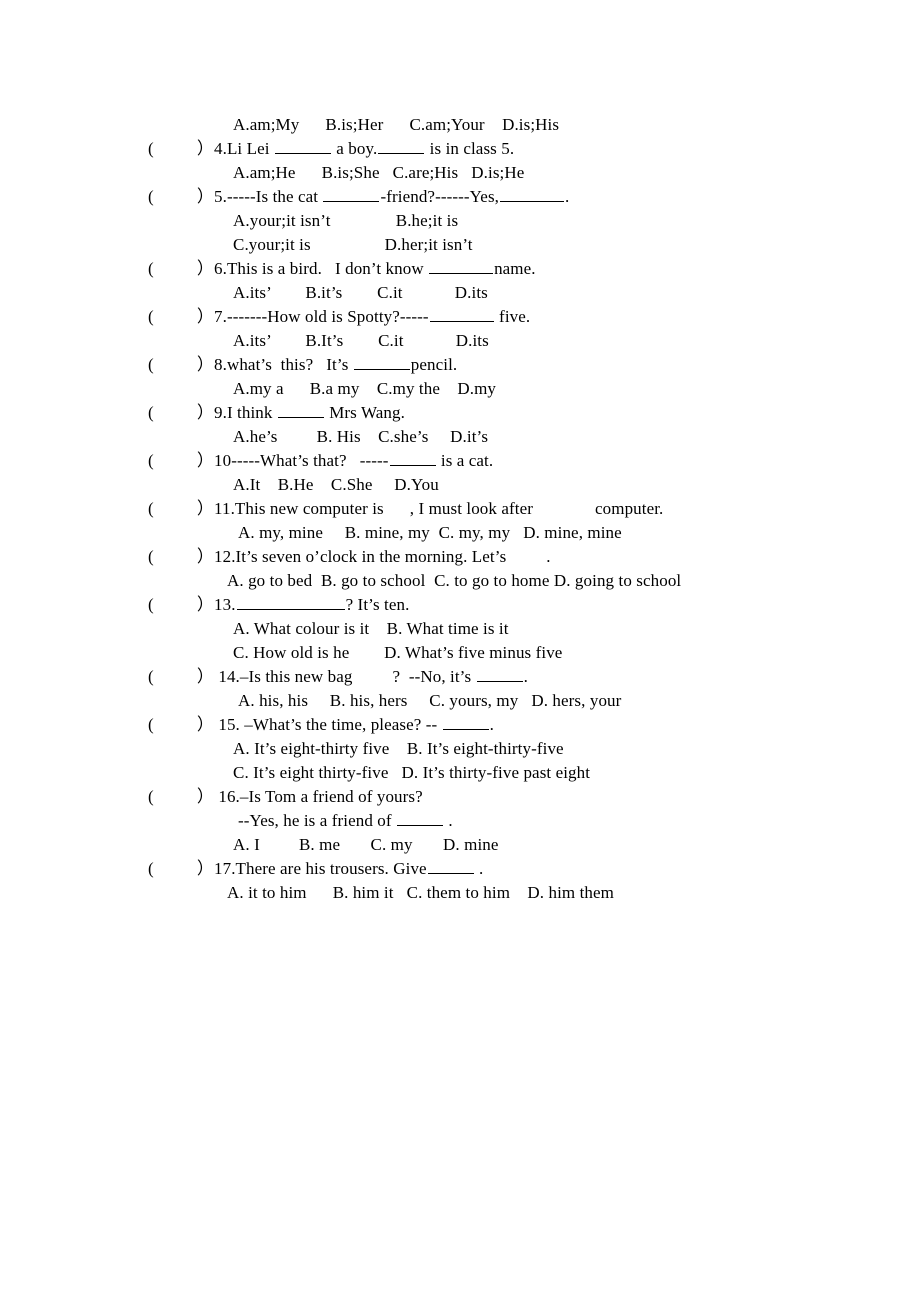 This screenshot has height=1302, width=920. What do you see at coordinates (181, 509) in the screenshot?
I see `answer-bracket-11: (）` at bounding box center [181, 509].